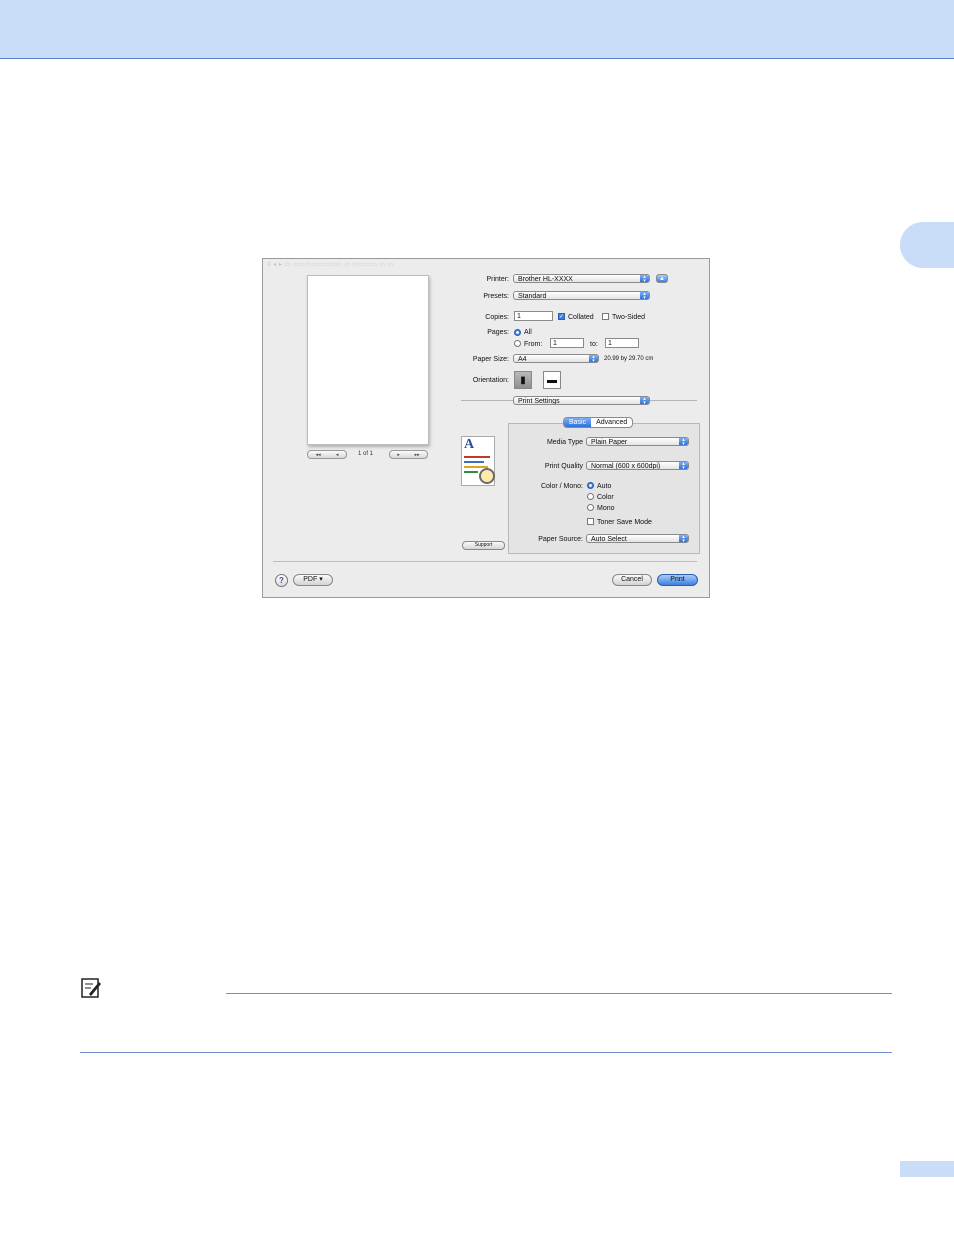  Describe the element at coordinates (532, 296) in the screenshot. I see `presets-value: Standard` at that location.